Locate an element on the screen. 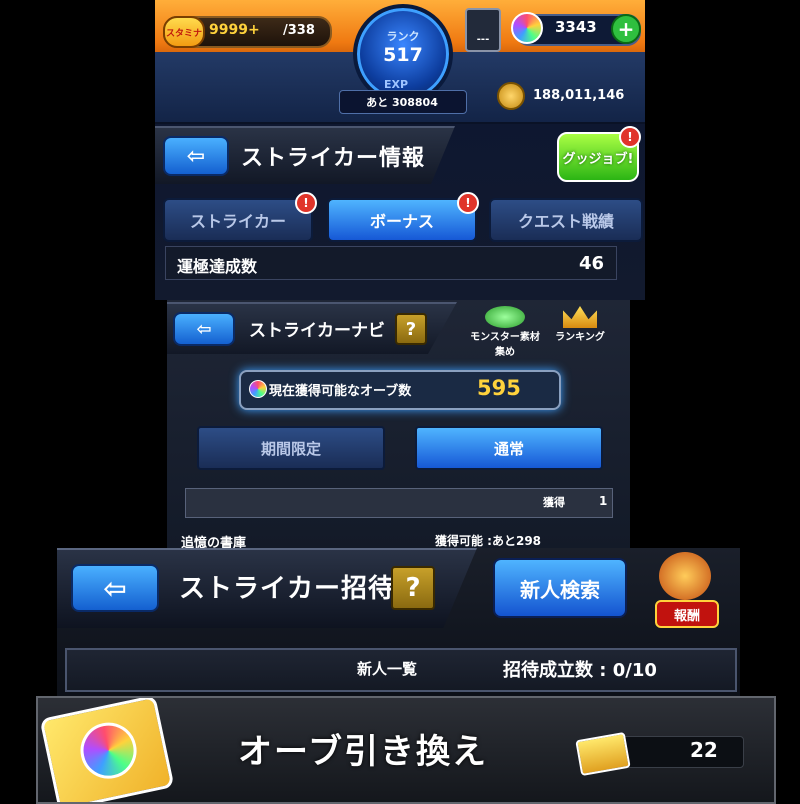 This screenshot has width=800, height=804. clover-icon is located at coordinates (505, 317).